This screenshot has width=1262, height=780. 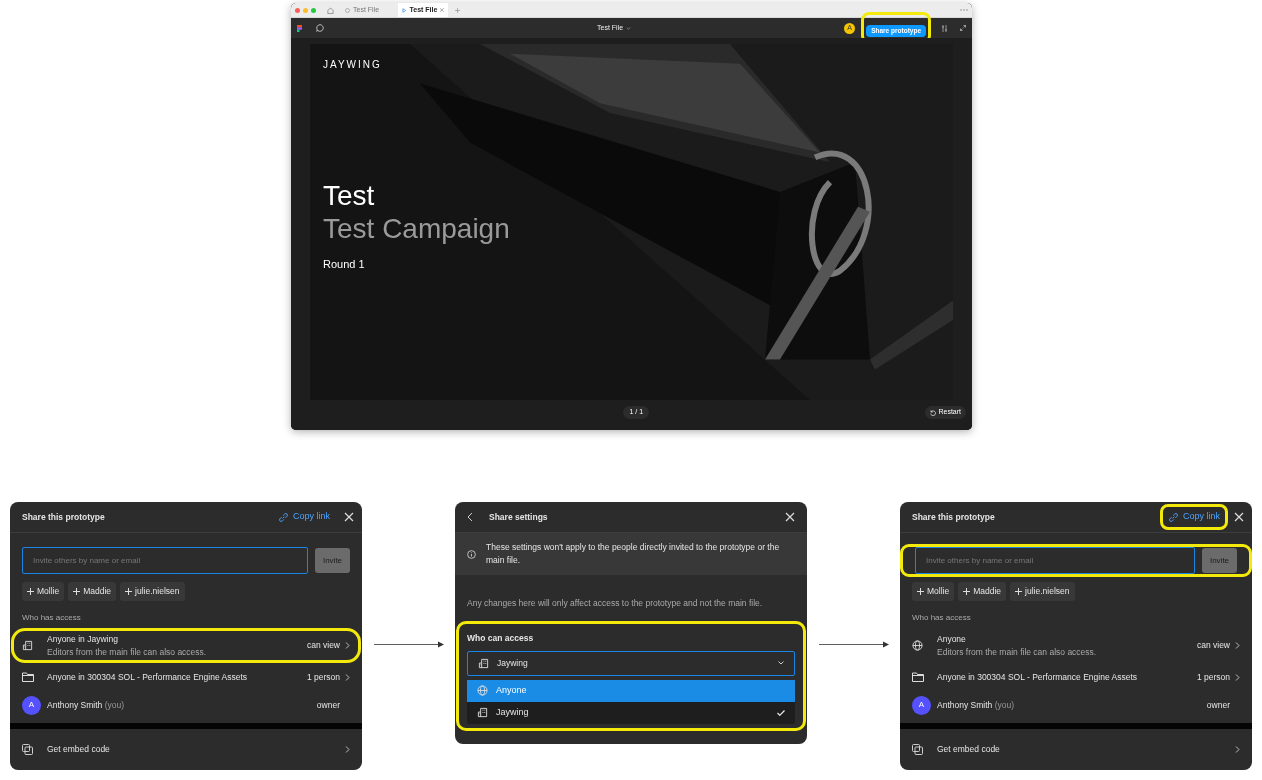 What do you see at coordinates (631, 712) in the screenshot?
I see `dropdown-option: Jaywing` at bounding box center [631, 712].